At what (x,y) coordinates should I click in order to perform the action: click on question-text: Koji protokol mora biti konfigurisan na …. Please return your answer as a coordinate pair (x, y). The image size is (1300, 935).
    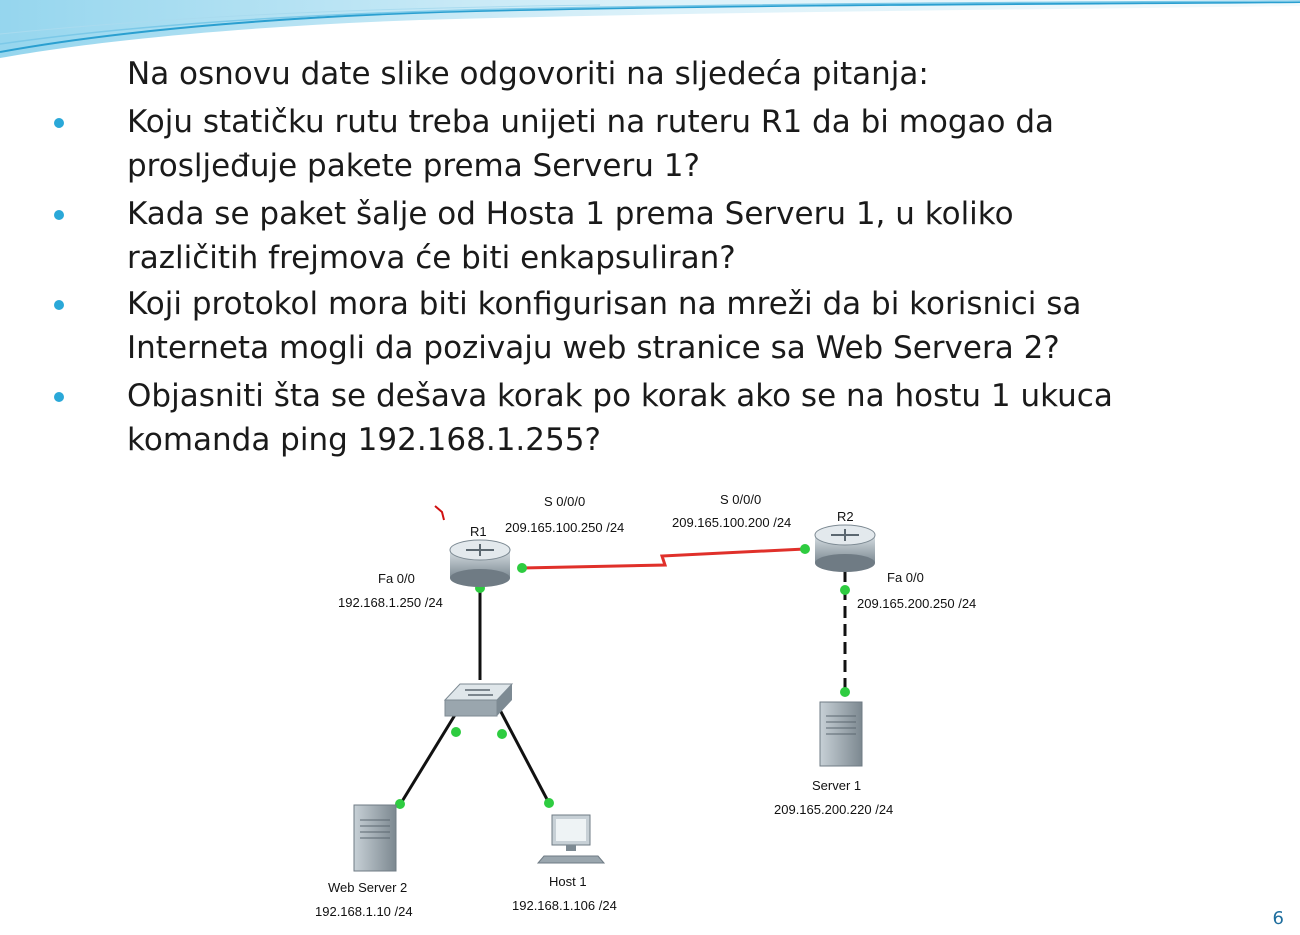
    Looking at the image, I should click on (604, 326).